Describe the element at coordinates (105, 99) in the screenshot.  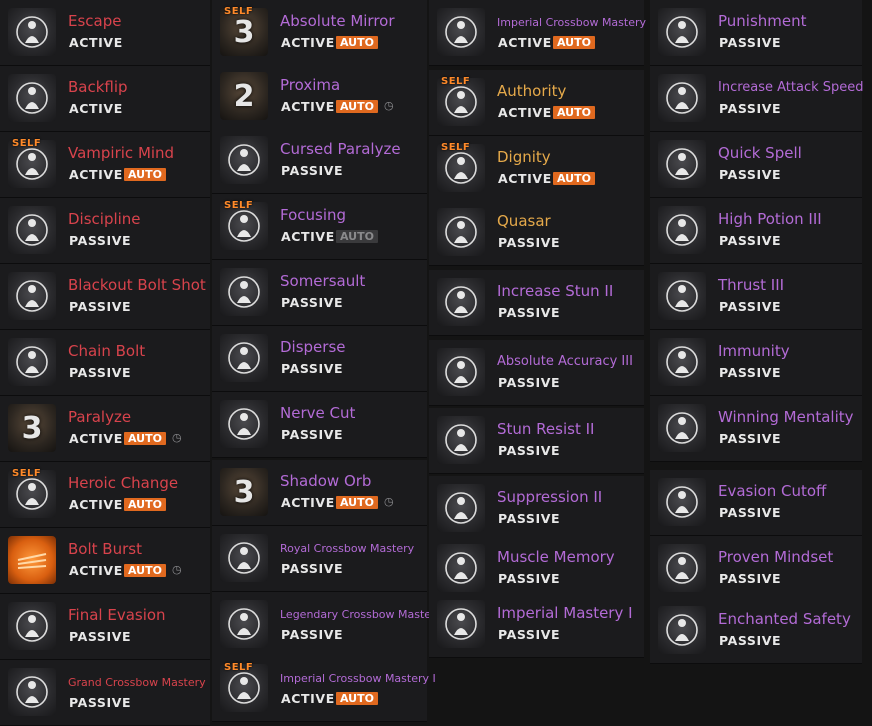
I see `skill-row: Backflip ACTIVE` at that location.